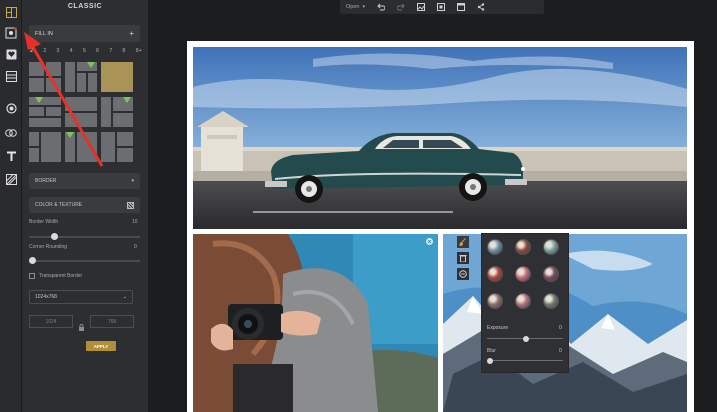 Image resolution: width=717 pixels, height=412 pixels. What do you see at coordinates (11, 206) in the screenshot?
I see `tool-rail` at bounding box center [11, 206].